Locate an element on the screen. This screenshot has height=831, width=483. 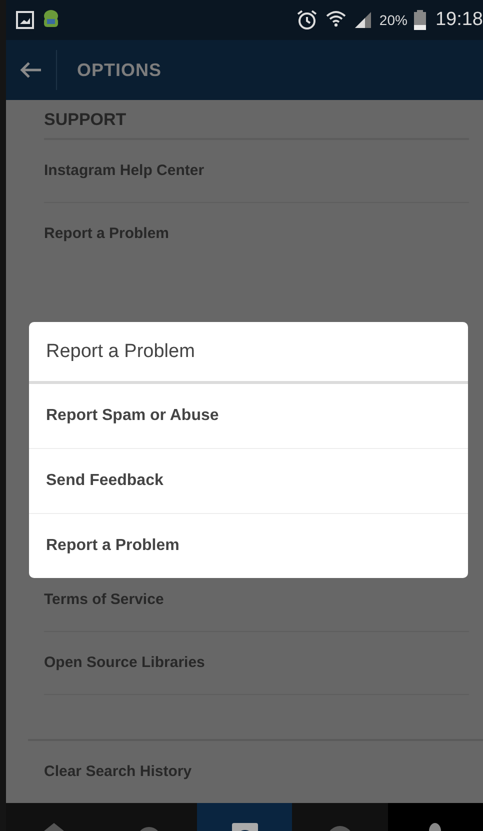
dialog-option: Send Feedback is located at coordinates (248, 480).